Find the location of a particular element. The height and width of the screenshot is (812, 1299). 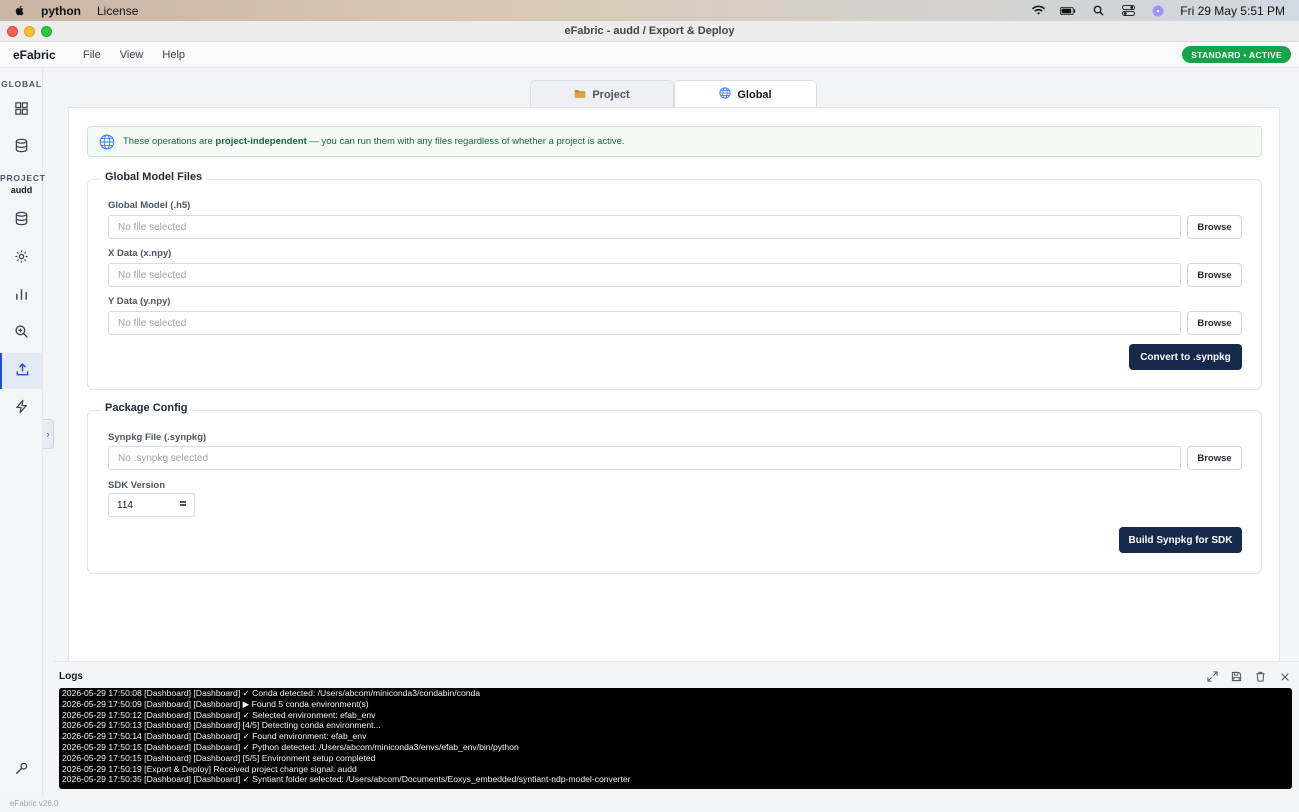

chevron-right-icon: › is located at coordinates (48, 434).